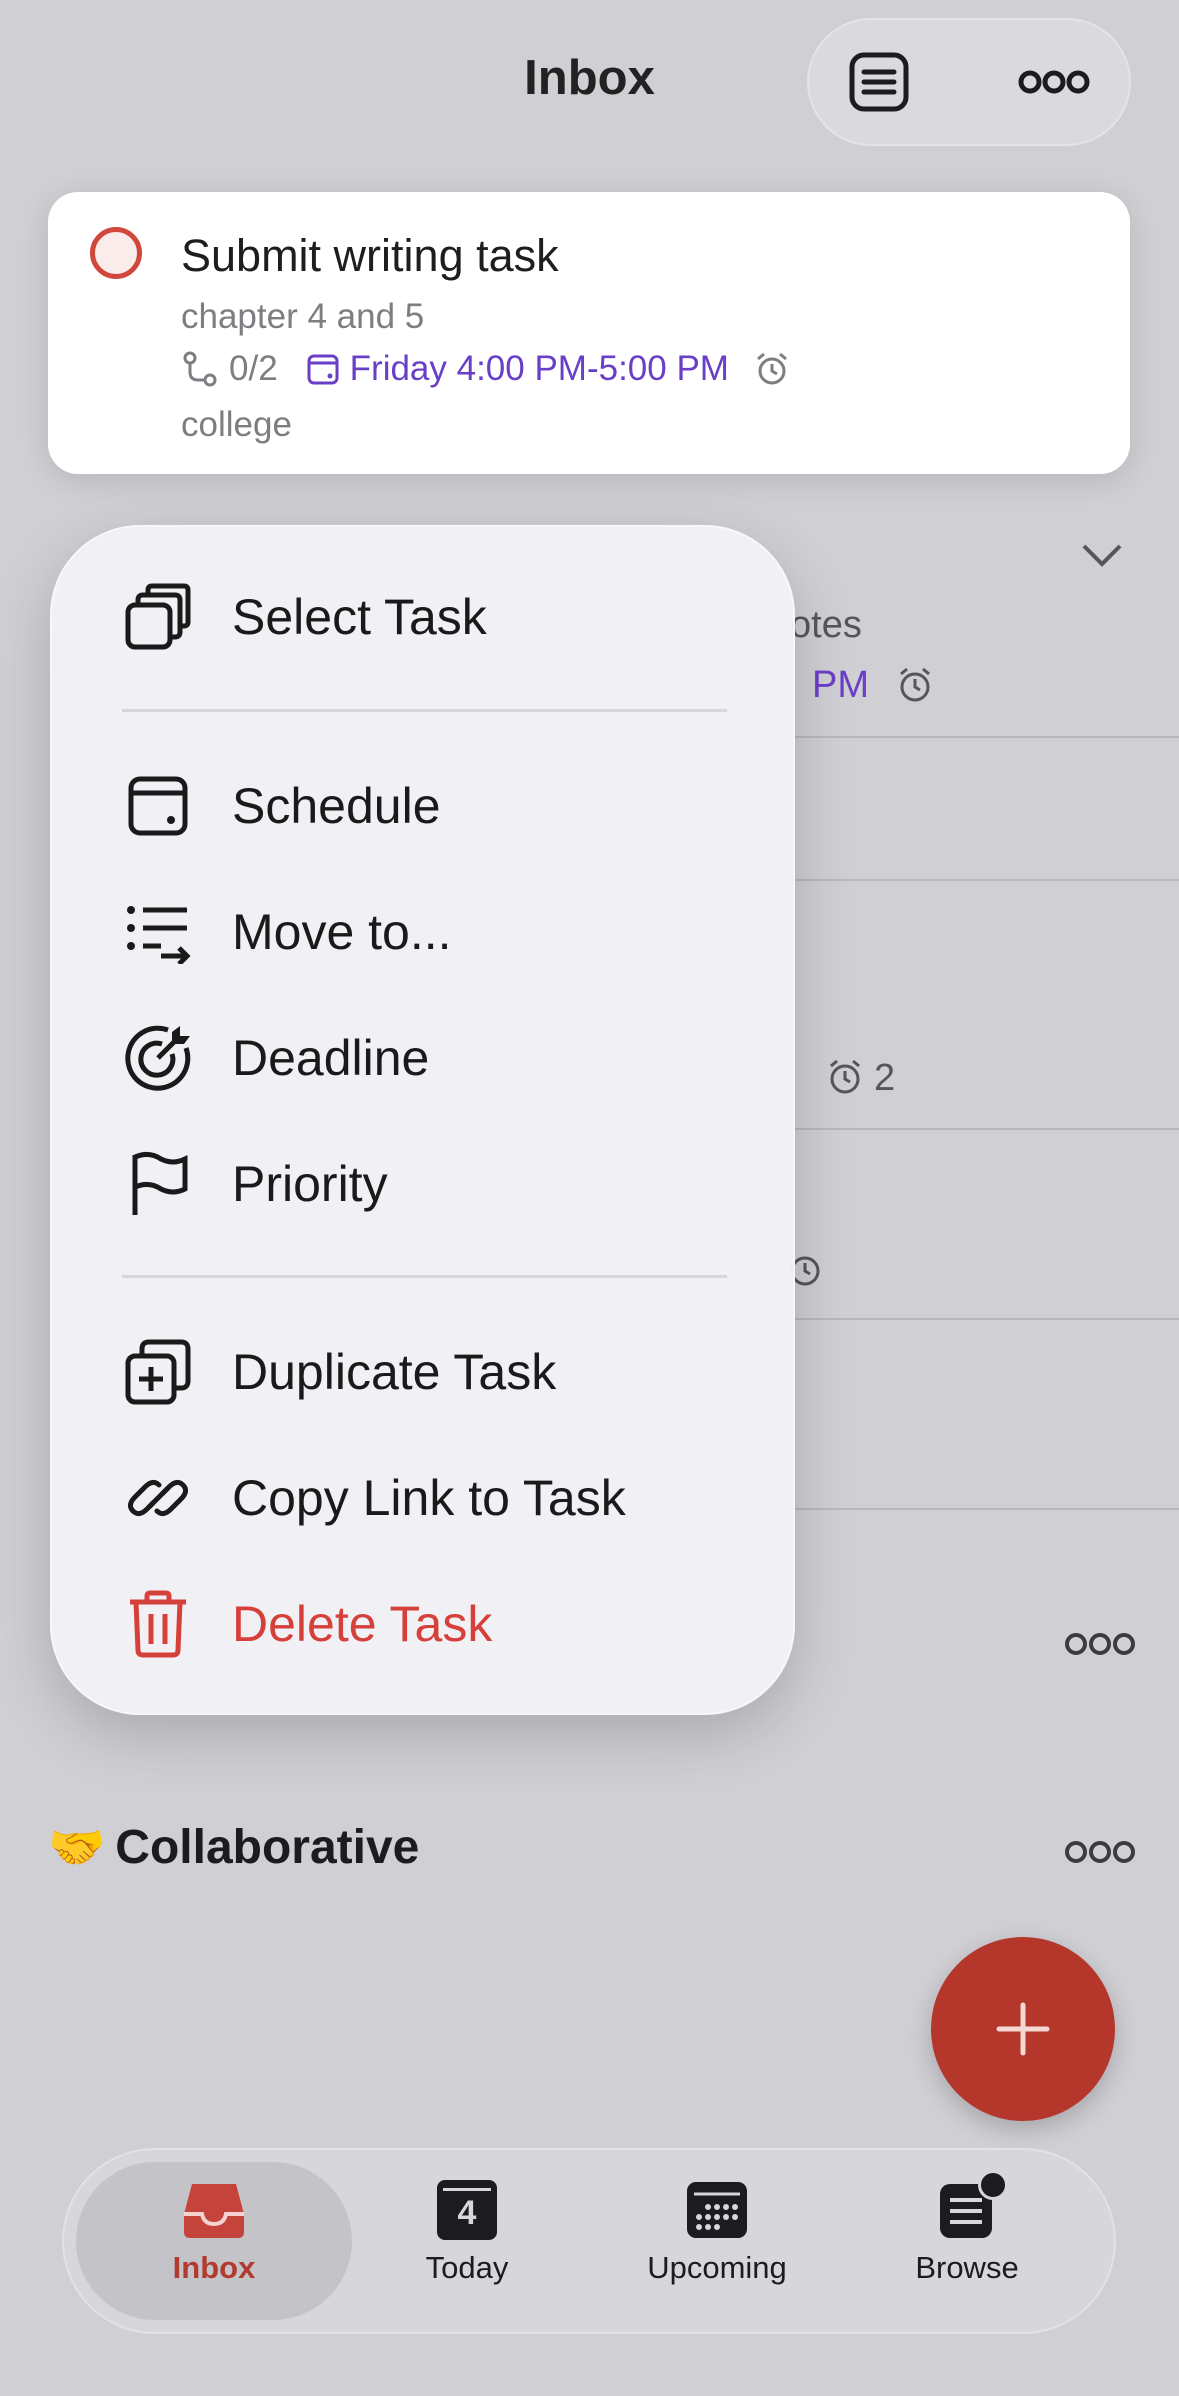 The height and width of the screenshot is (2396, 1179). Describe the element at coordinates (158, 1624) in the screenshot. I see `trash-icon` at that location.